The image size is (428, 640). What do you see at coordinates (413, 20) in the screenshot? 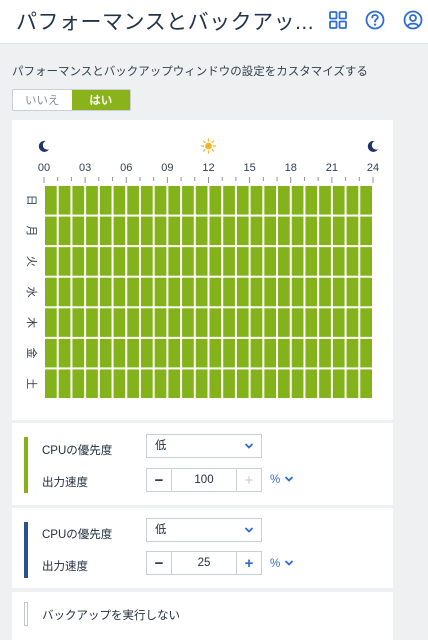
I see `account-icon` at bounding box center [413, 20].